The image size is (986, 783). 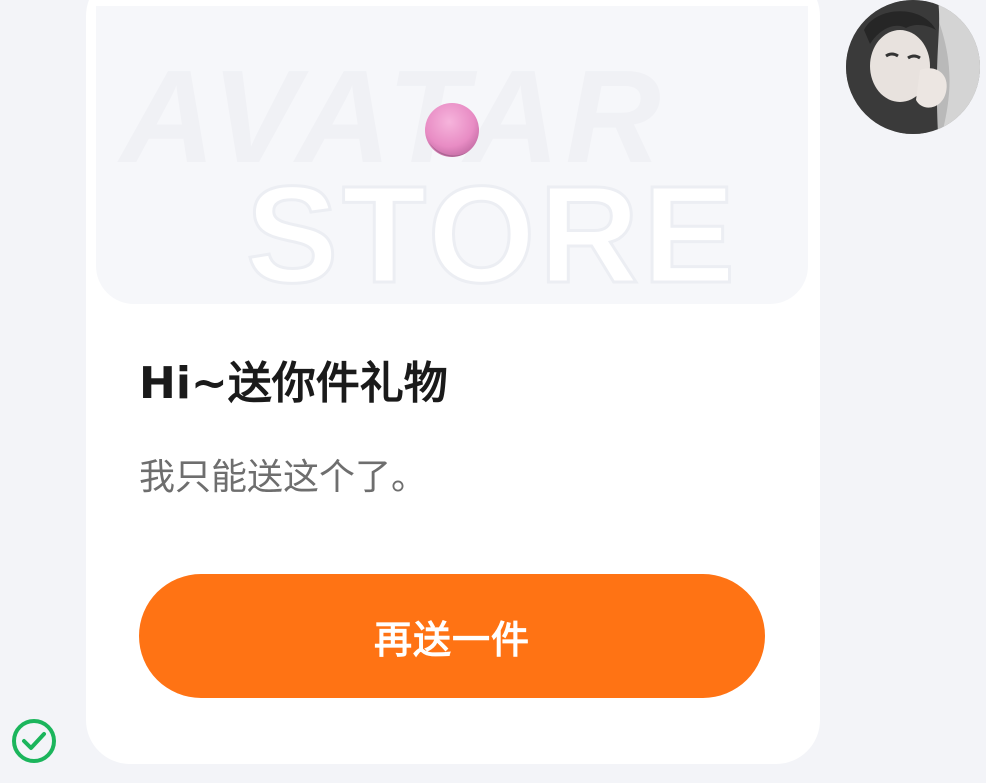 What do you see at coordinates (293, 383) in the screenshot?
I see `card-title: Hi~送你件礼物` at bounding box center [293, 383].